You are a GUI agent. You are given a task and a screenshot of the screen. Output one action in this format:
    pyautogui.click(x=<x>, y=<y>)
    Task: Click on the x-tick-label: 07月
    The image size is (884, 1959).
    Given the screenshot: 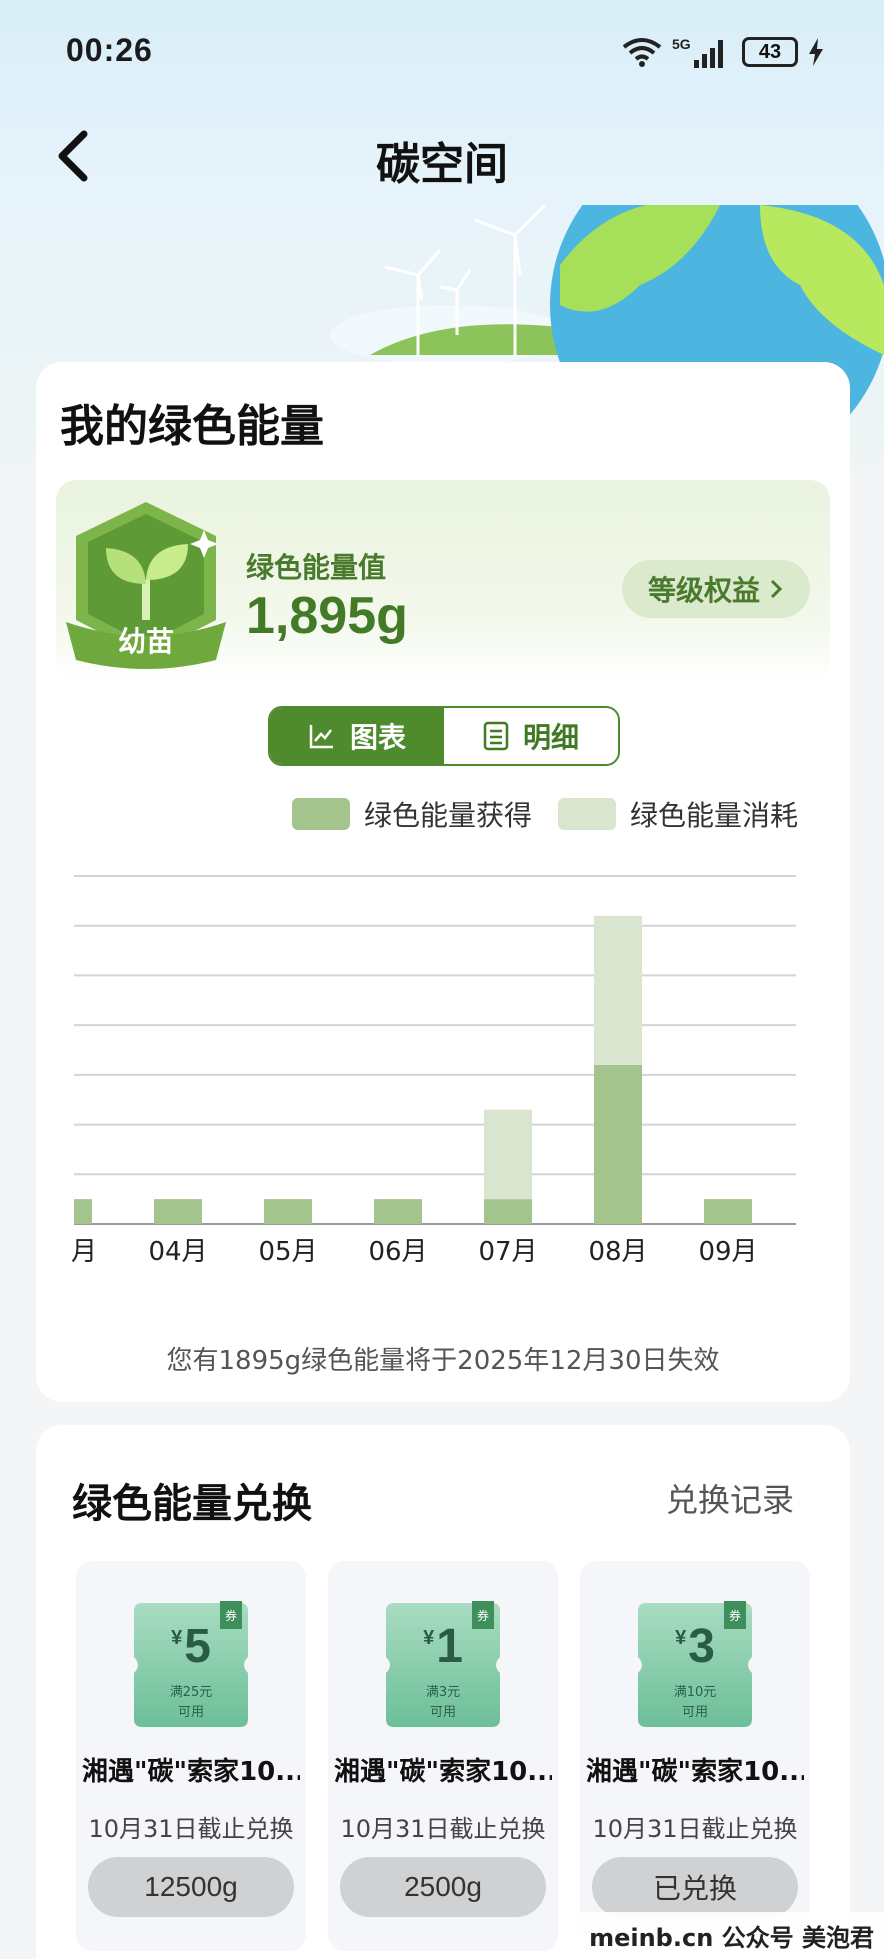 What is the action you would take?
    pyautogui.click(x=507, y=1249)
    